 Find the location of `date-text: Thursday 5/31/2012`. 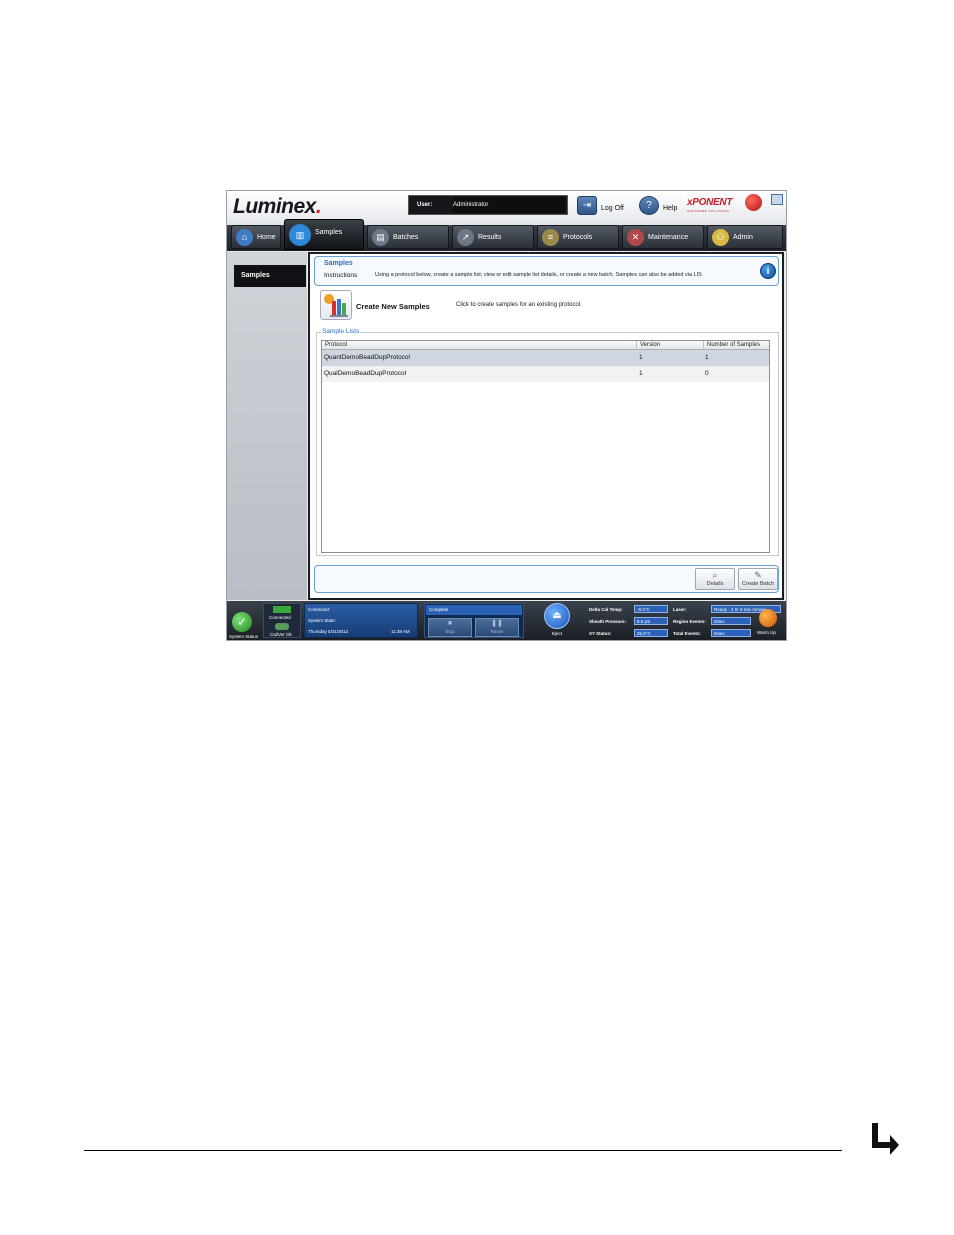

date-text: Thursday 5/31/2012 is located at coordinates (328, 631).